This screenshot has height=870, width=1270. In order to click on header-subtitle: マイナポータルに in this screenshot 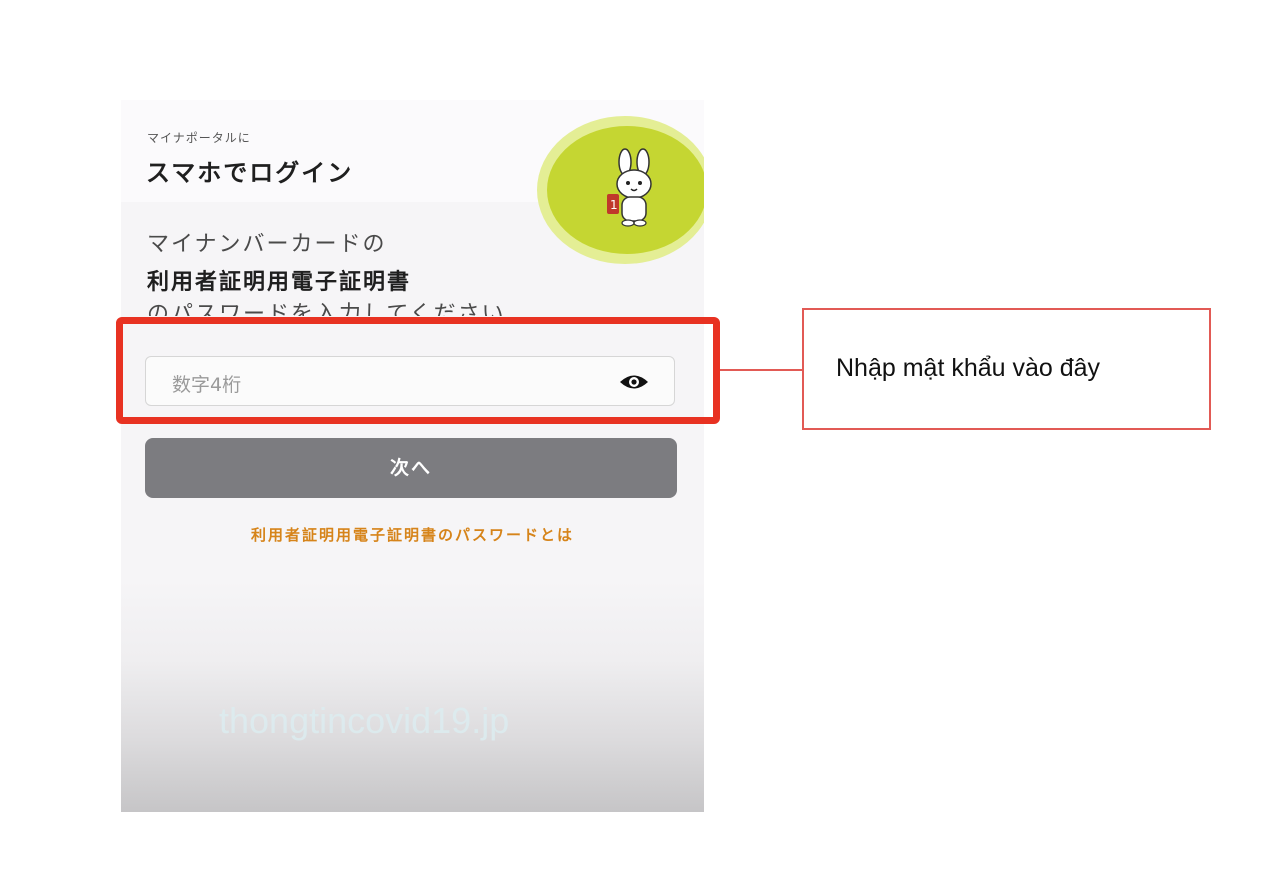, I will do `click(199, 138)`.